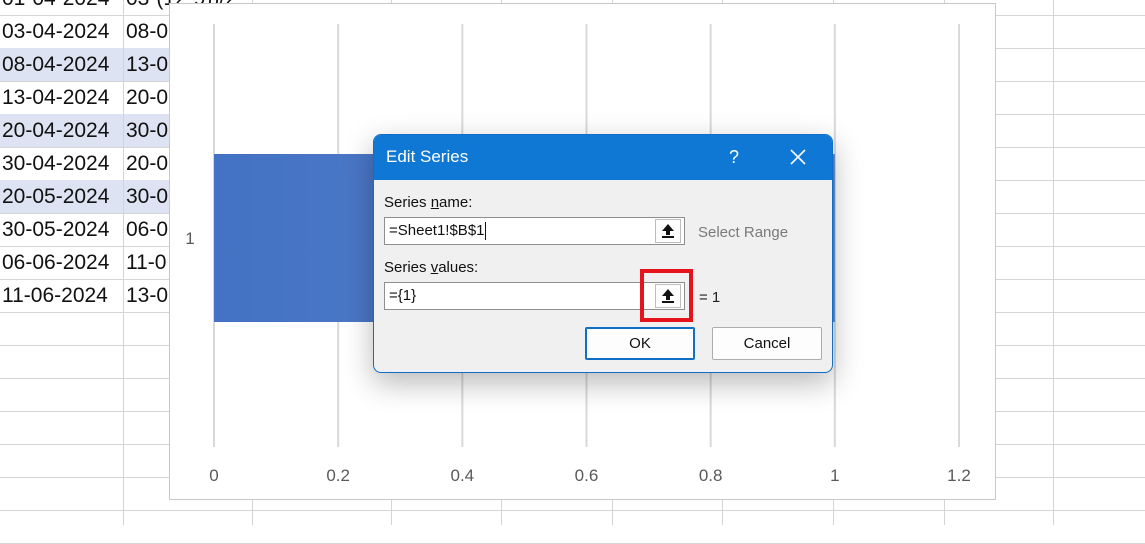 This screenshot has width=1145, height=544. I want to click on series-values-result: = 1, so click(710, 297).